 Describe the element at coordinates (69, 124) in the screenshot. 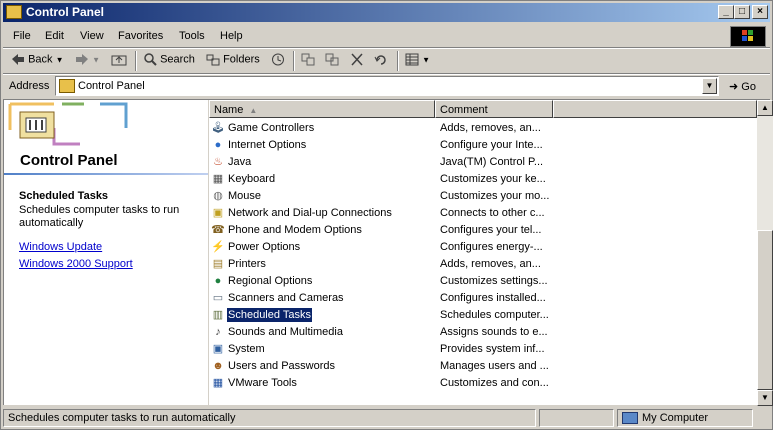

I see `control-panel-banner-icon` at that location.